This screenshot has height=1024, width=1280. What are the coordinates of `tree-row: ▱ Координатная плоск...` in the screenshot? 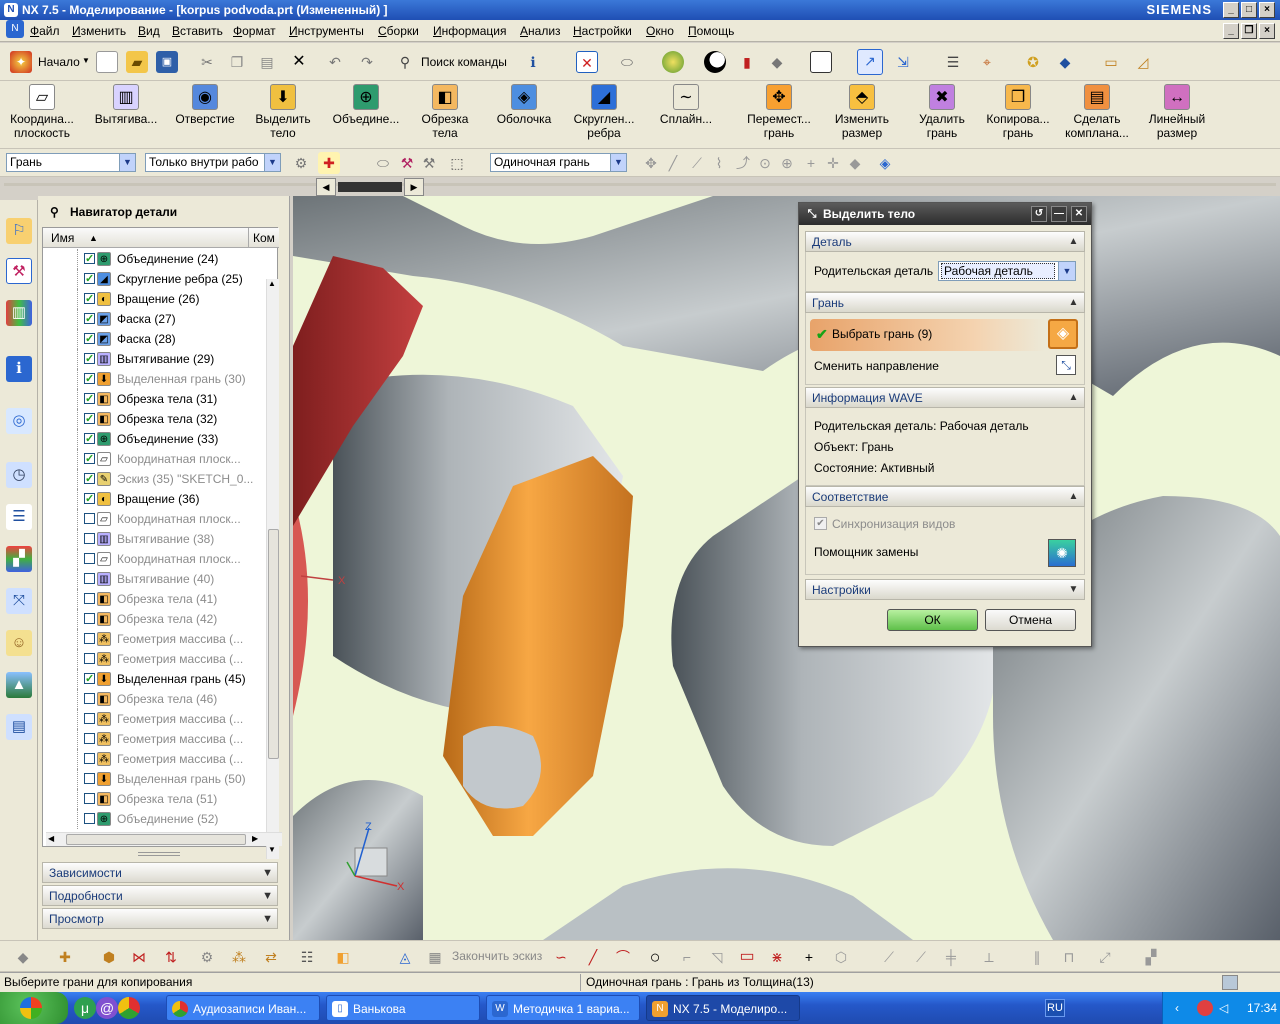 It's located at (153, 519).